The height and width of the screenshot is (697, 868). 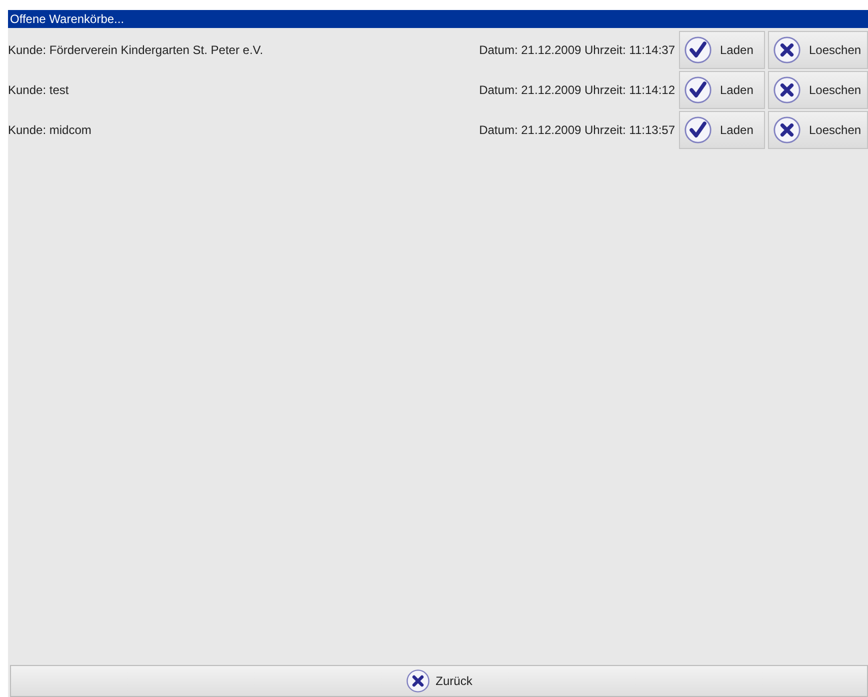 What do you see at coordinates (136, 50) in the screenshot?
I see `customer-label: Kunde: Förderverein Kindergarten St. Peter e.V.` at bounding box center [136, 50].